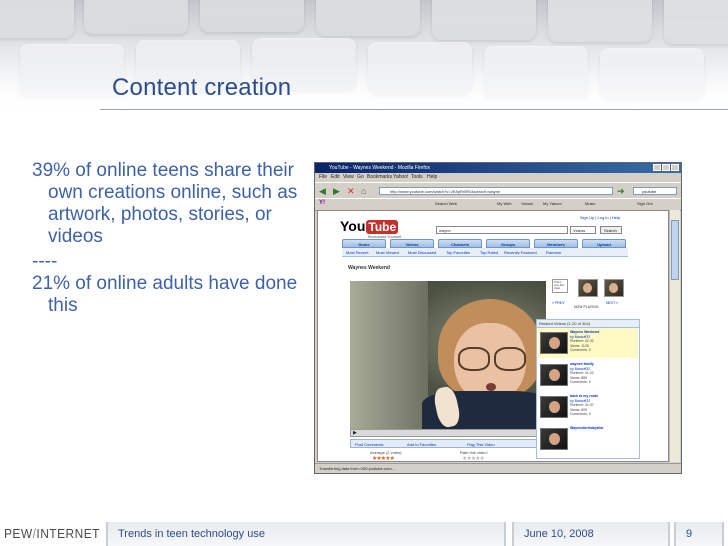 The height and width of the screenshot is (546, 728). I want to click on tab-channels: Channels, so click(460, 243).